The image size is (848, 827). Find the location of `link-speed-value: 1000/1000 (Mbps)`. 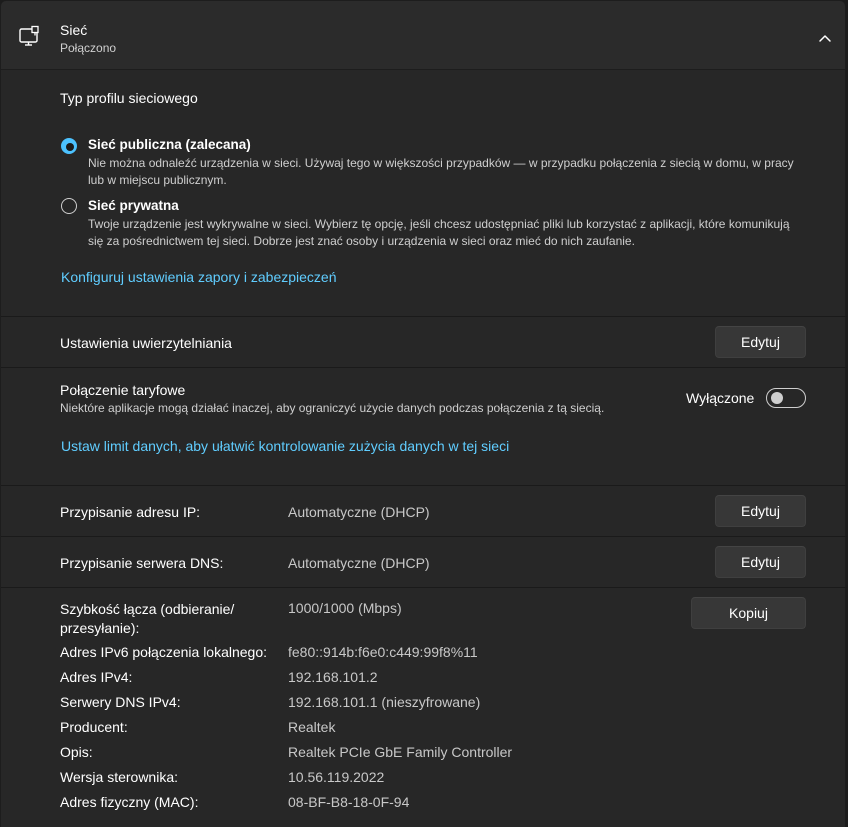

link-speed-value: 1000/1000 (Mbps) is located at coordinates (345, 608).